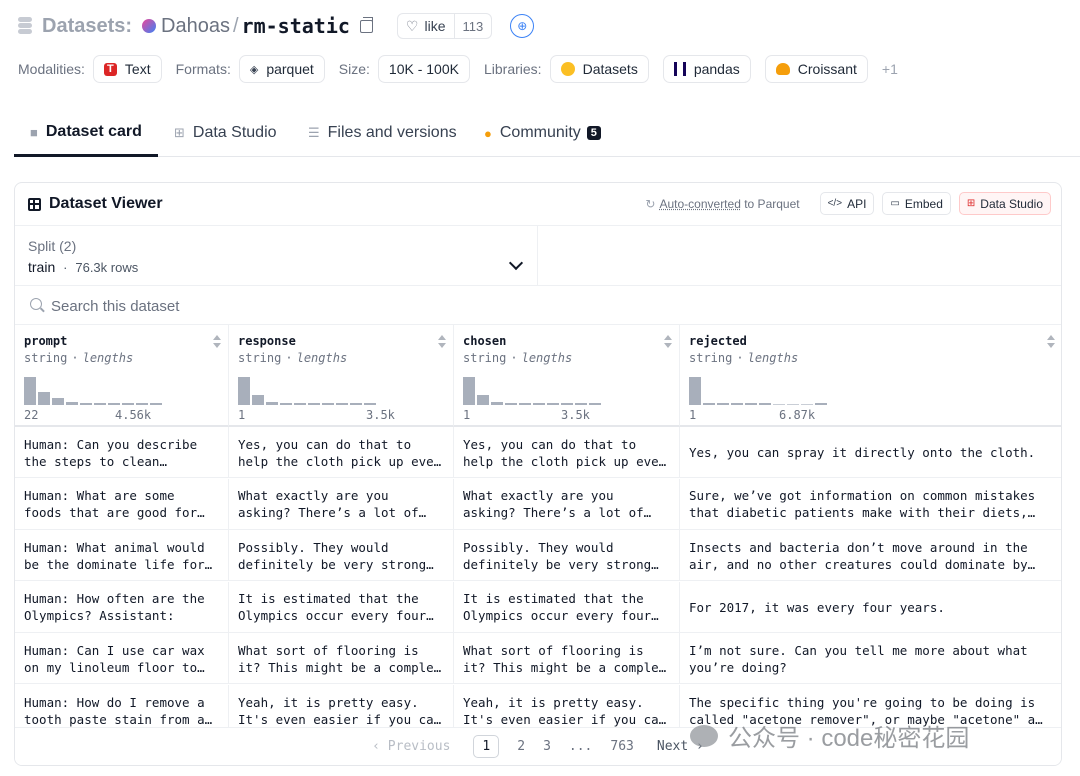 Image resolution: width=1080 pixels, height=776 pixels. I want to click on like-button: ♡ like 113, so click(444, 26).